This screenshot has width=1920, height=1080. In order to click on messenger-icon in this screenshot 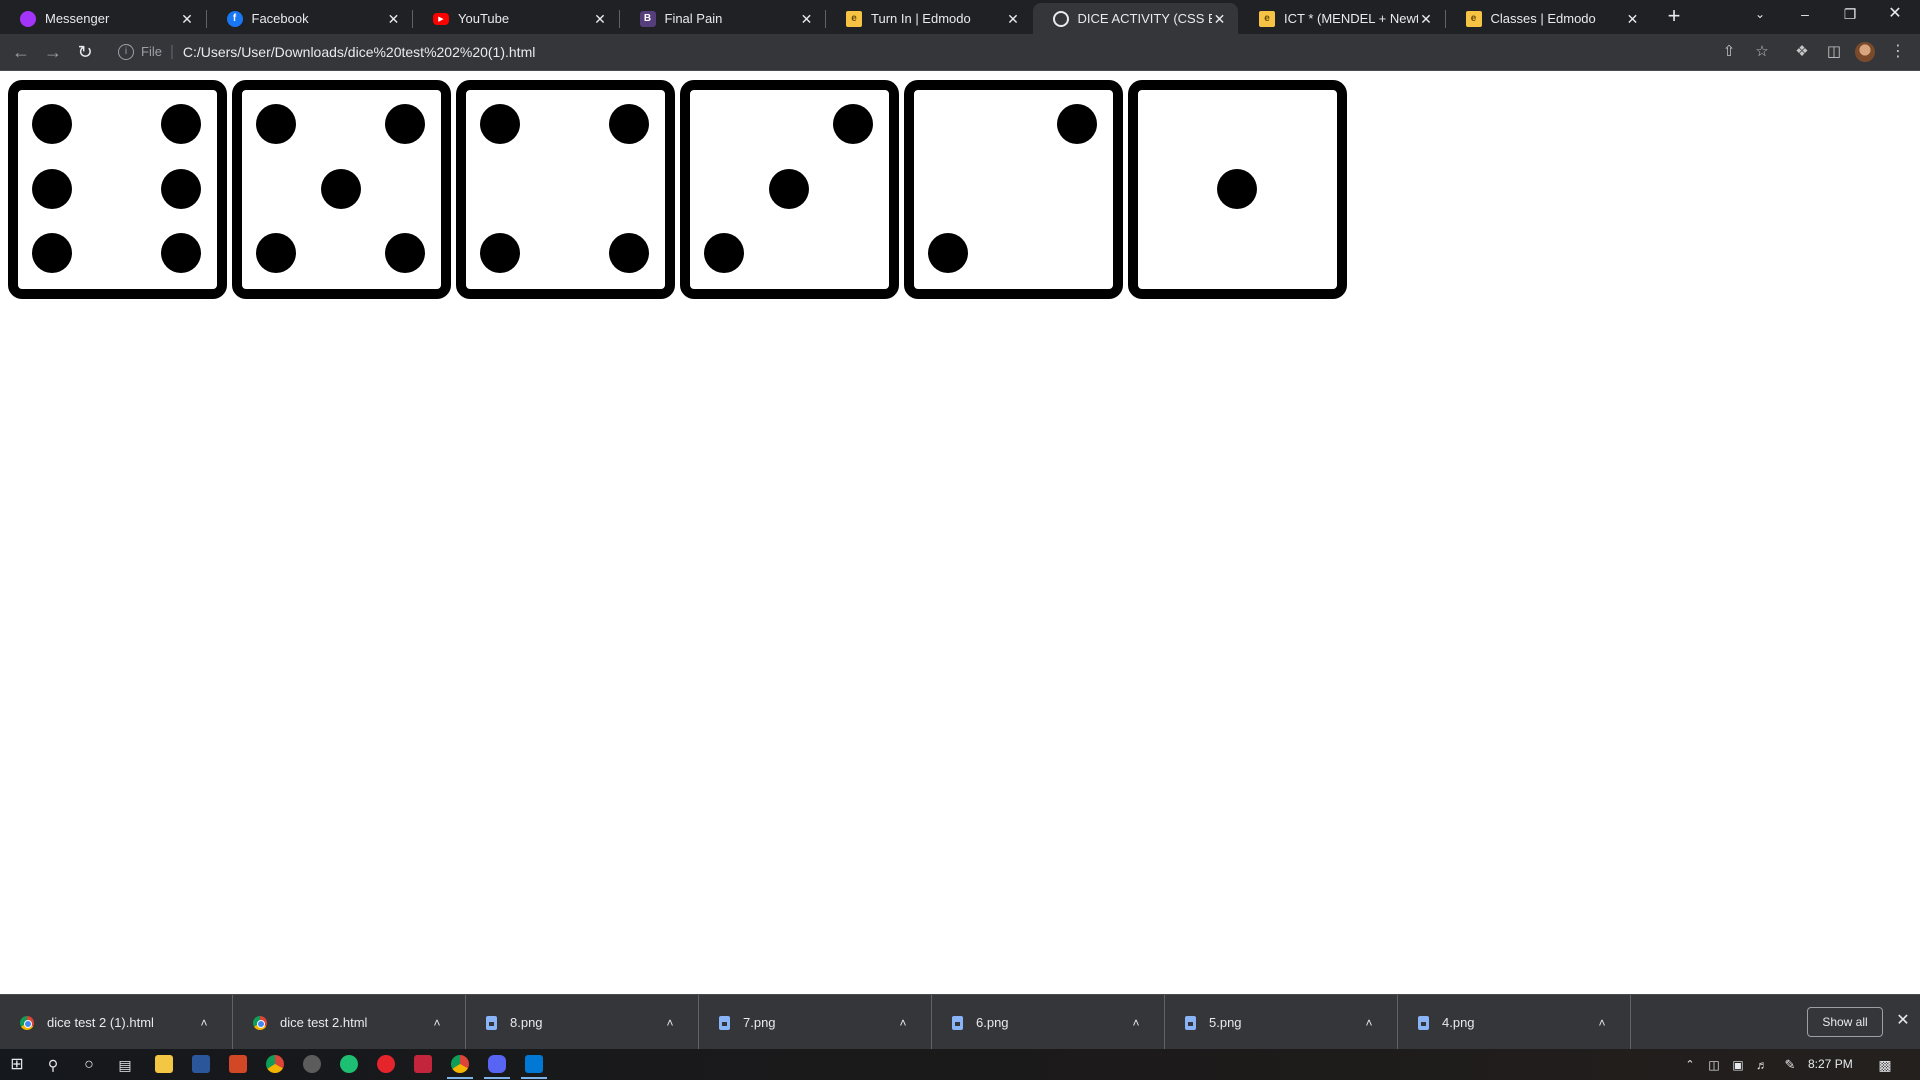, I will do `click(28, 18)`.